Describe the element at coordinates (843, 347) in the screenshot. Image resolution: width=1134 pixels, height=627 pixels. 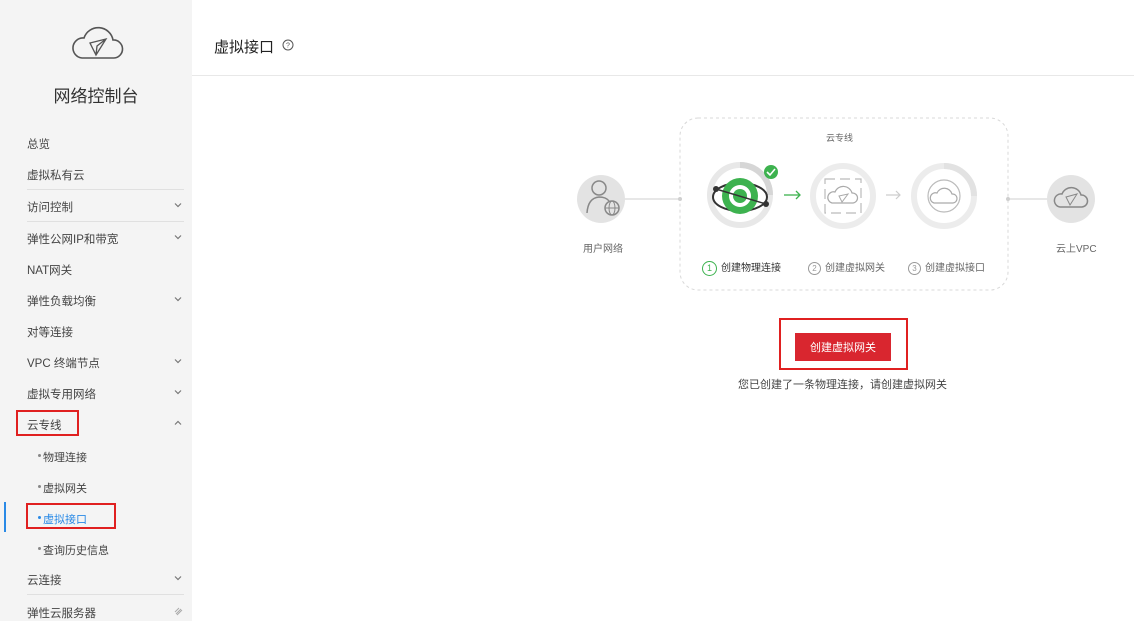
I see `create-virtual-gateway-button: 创建虚拟网关` at that location.